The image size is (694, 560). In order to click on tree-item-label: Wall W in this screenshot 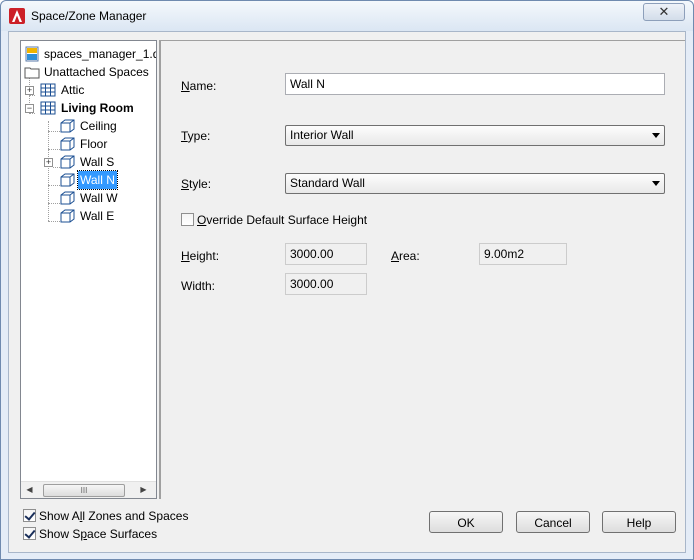, I will do `click(99, 198)`.